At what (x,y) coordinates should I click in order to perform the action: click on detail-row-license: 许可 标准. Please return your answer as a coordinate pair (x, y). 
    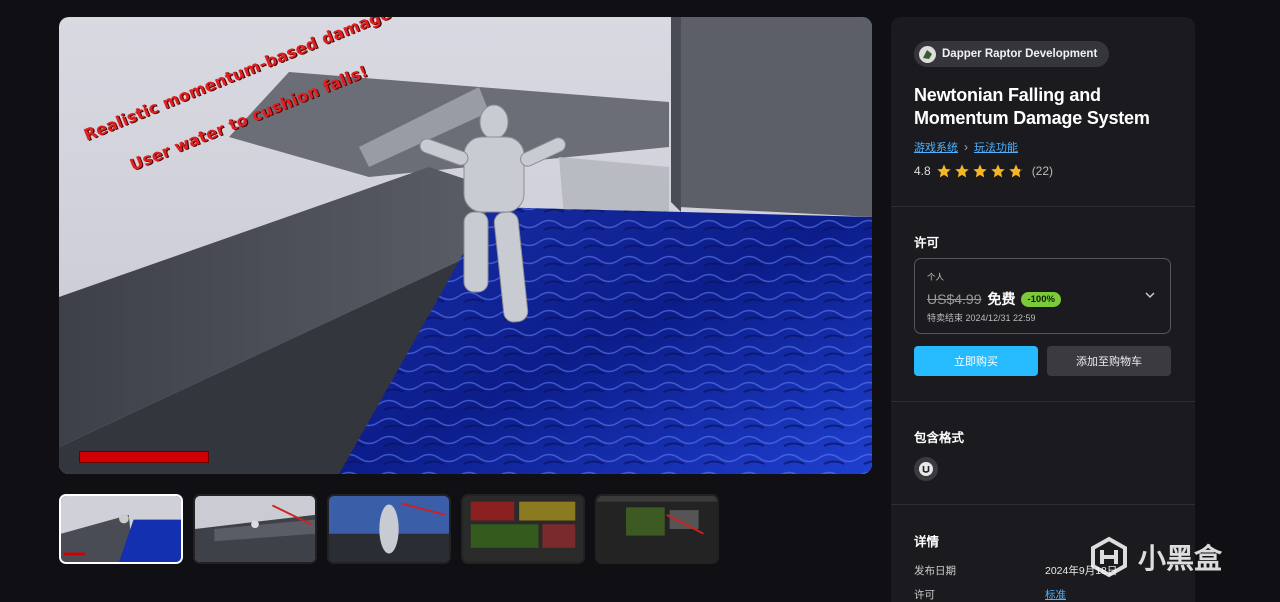
    Looking at the image, I should click on (990, 594).